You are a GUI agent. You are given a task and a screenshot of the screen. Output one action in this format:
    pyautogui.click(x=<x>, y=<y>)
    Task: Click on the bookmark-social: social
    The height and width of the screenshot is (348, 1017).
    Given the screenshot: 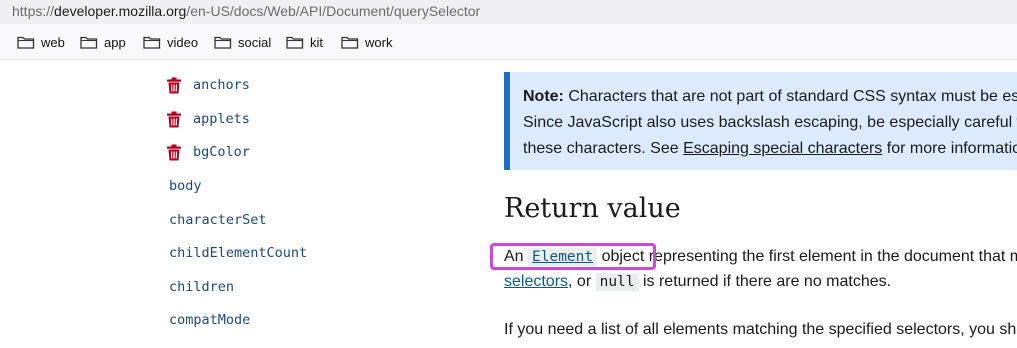 What is the action you would take?
    pyautogui.click(x=242, y=42)
    